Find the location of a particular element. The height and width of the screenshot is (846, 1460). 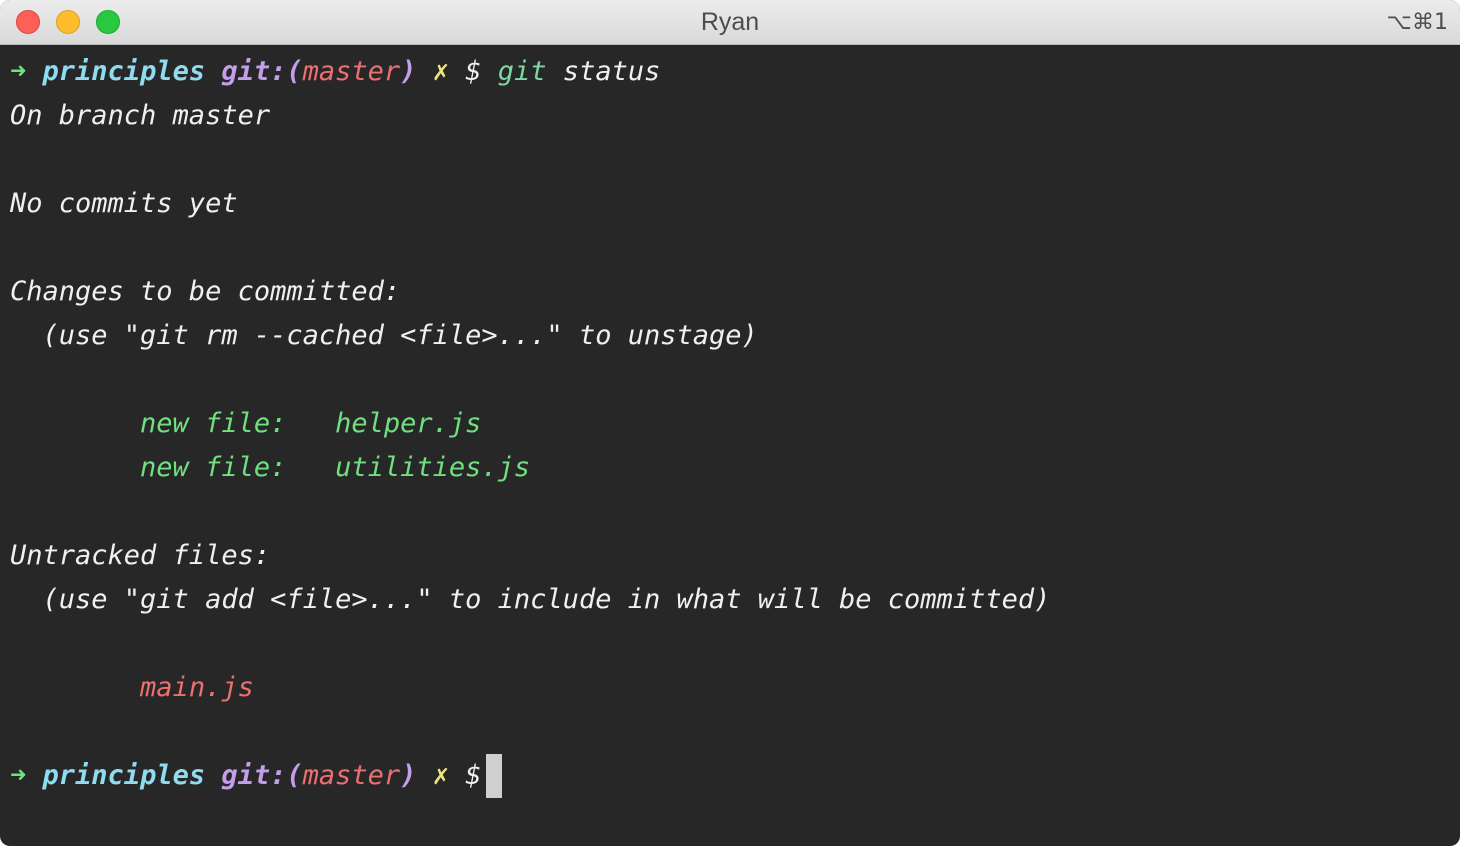

untracked-indent is located at coordinates (75, 687).